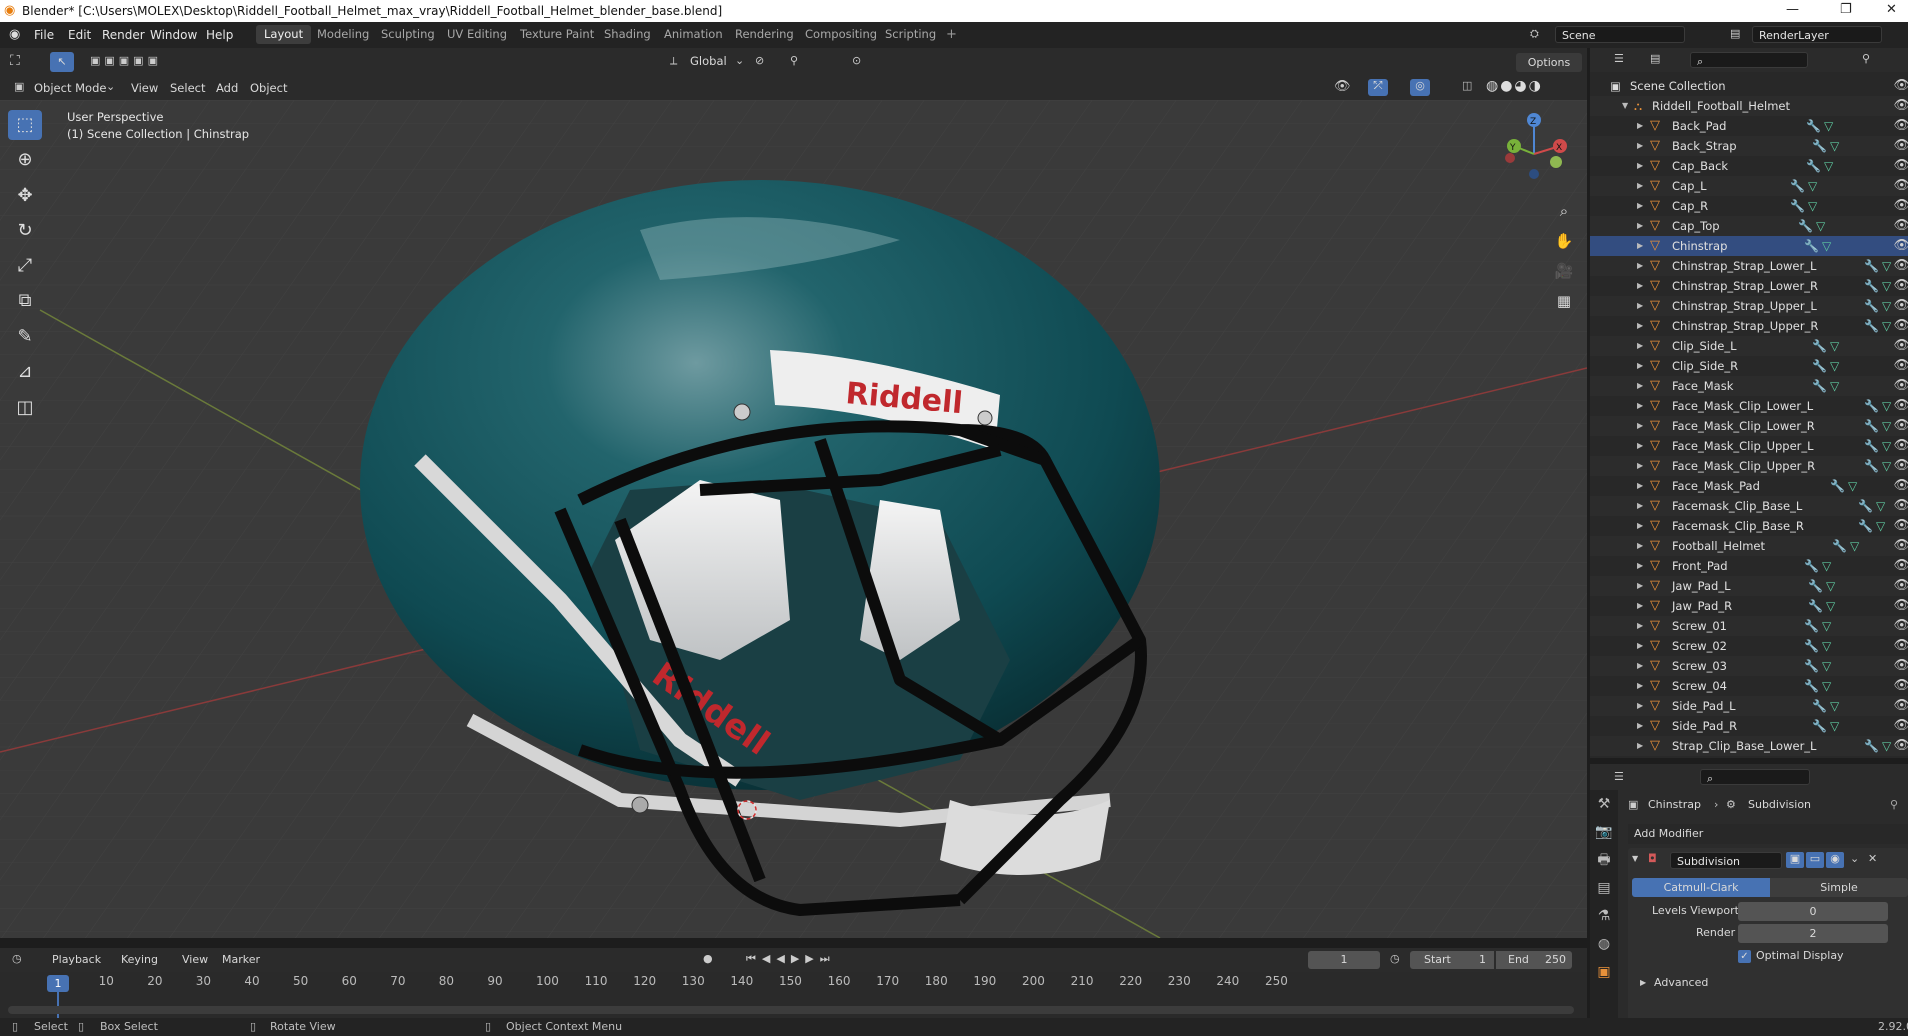 Image resolution: width=1908 pixels, height=1036 pixels. What do you see at coordinates (15, 61) in the screenshot?
I see `editor-type-icon: ⛶` at bounding box center [15, 61].